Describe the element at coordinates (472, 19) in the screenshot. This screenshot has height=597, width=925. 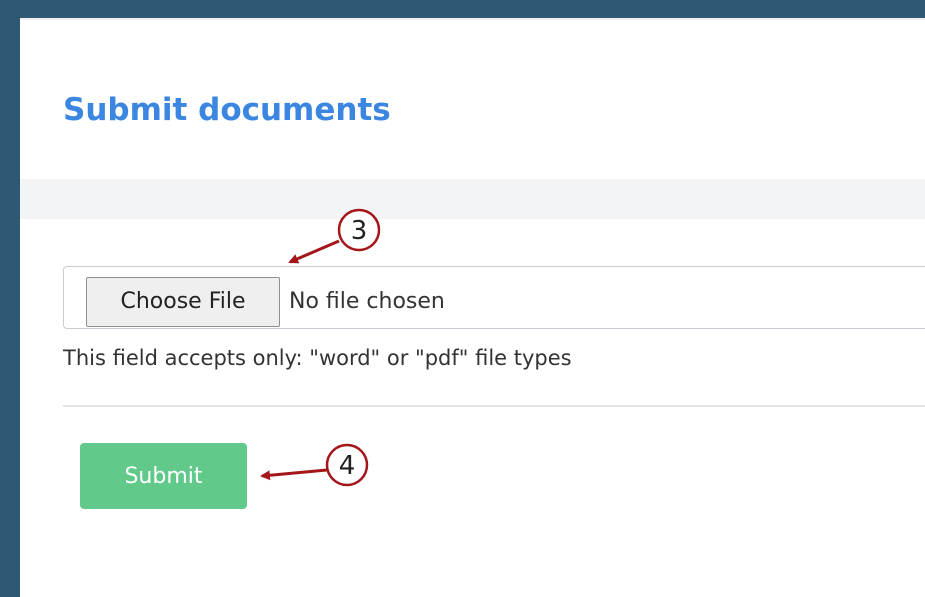
I see `panel-top-border` at that location.